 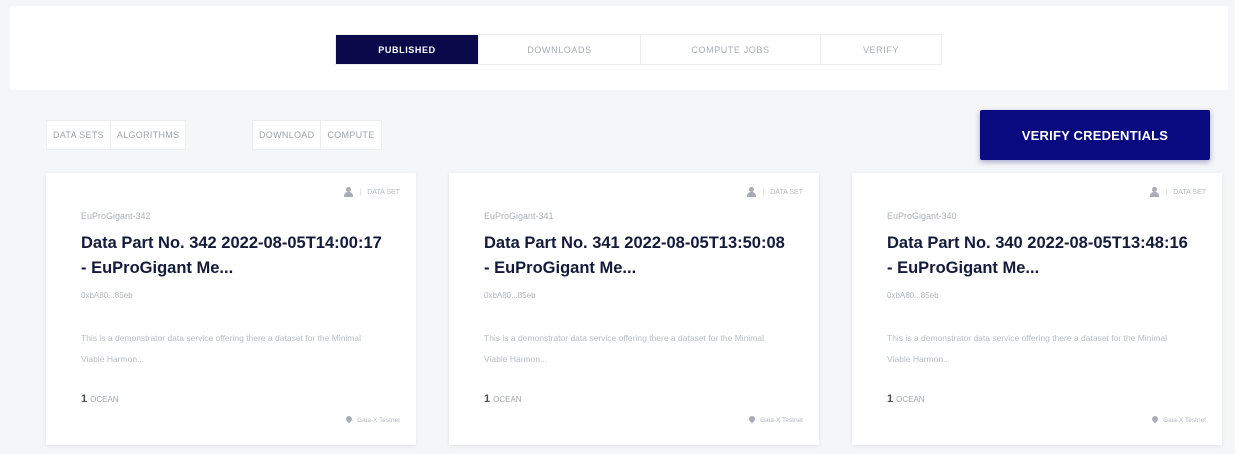 I want to click on access-type-filter: DOWNLOAD COMPUTE, so click(x=317, y=135).